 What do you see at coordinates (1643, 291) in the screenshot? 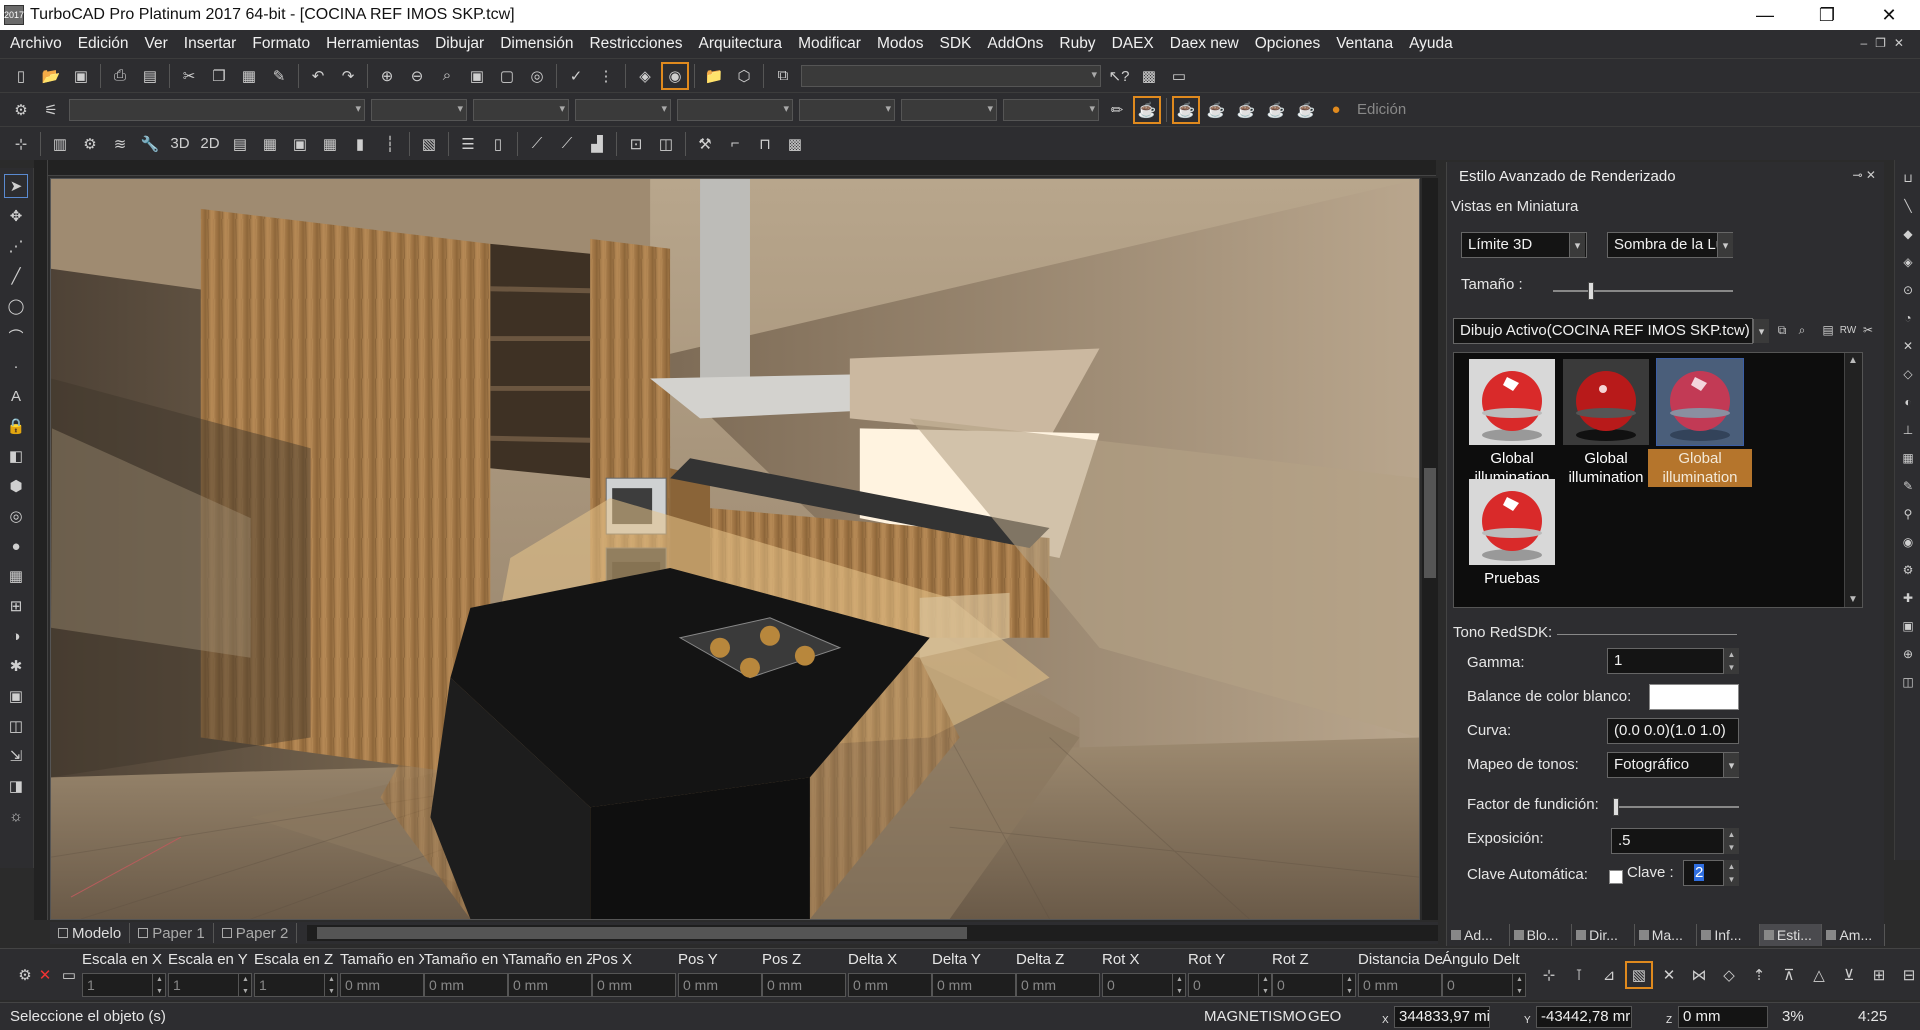
I see `size-slider` at bounding box center [1643, 291].